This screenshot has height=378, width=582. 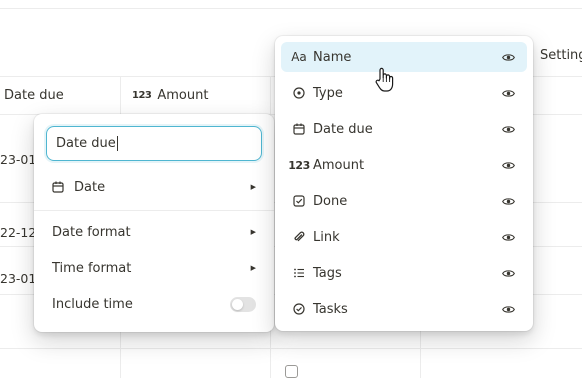 I want to click on divider, so click(x=154, y=210).